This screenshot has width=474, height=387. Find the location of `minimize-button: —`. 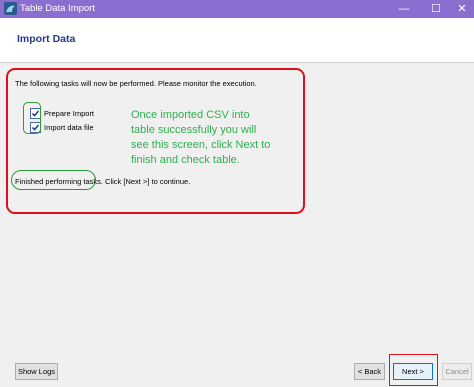

minimize-button: — is located at coordinates (404, 9).